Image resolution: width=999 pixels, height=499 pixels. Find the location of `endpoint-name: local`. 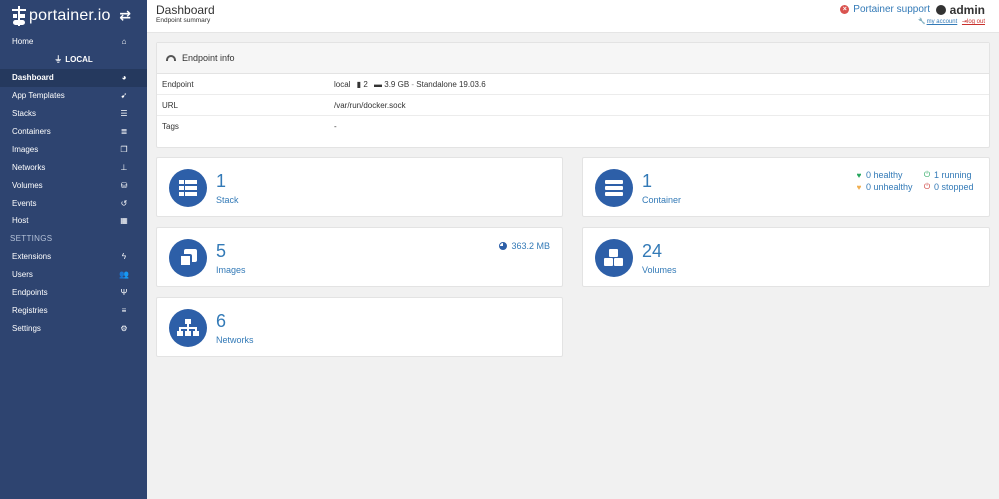

endpoint-name: local is located at coordinates (342, 84).